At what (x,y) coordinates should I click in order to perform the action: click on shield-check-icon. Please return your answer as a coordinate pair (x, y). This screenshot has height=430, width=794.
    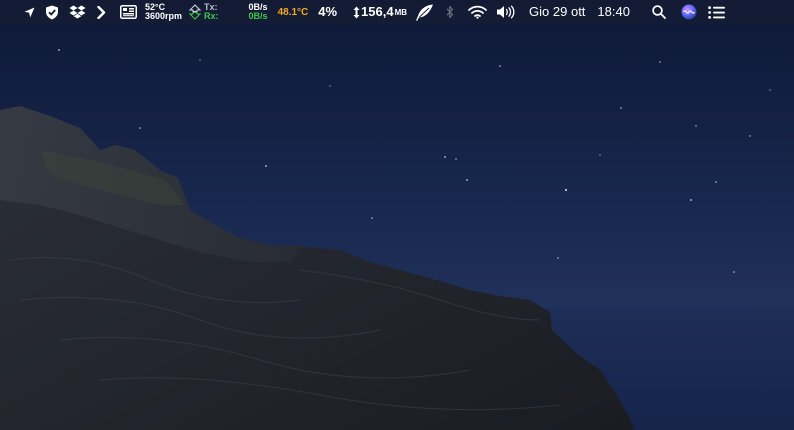
    Looking at the image, I should click on (52, 12).